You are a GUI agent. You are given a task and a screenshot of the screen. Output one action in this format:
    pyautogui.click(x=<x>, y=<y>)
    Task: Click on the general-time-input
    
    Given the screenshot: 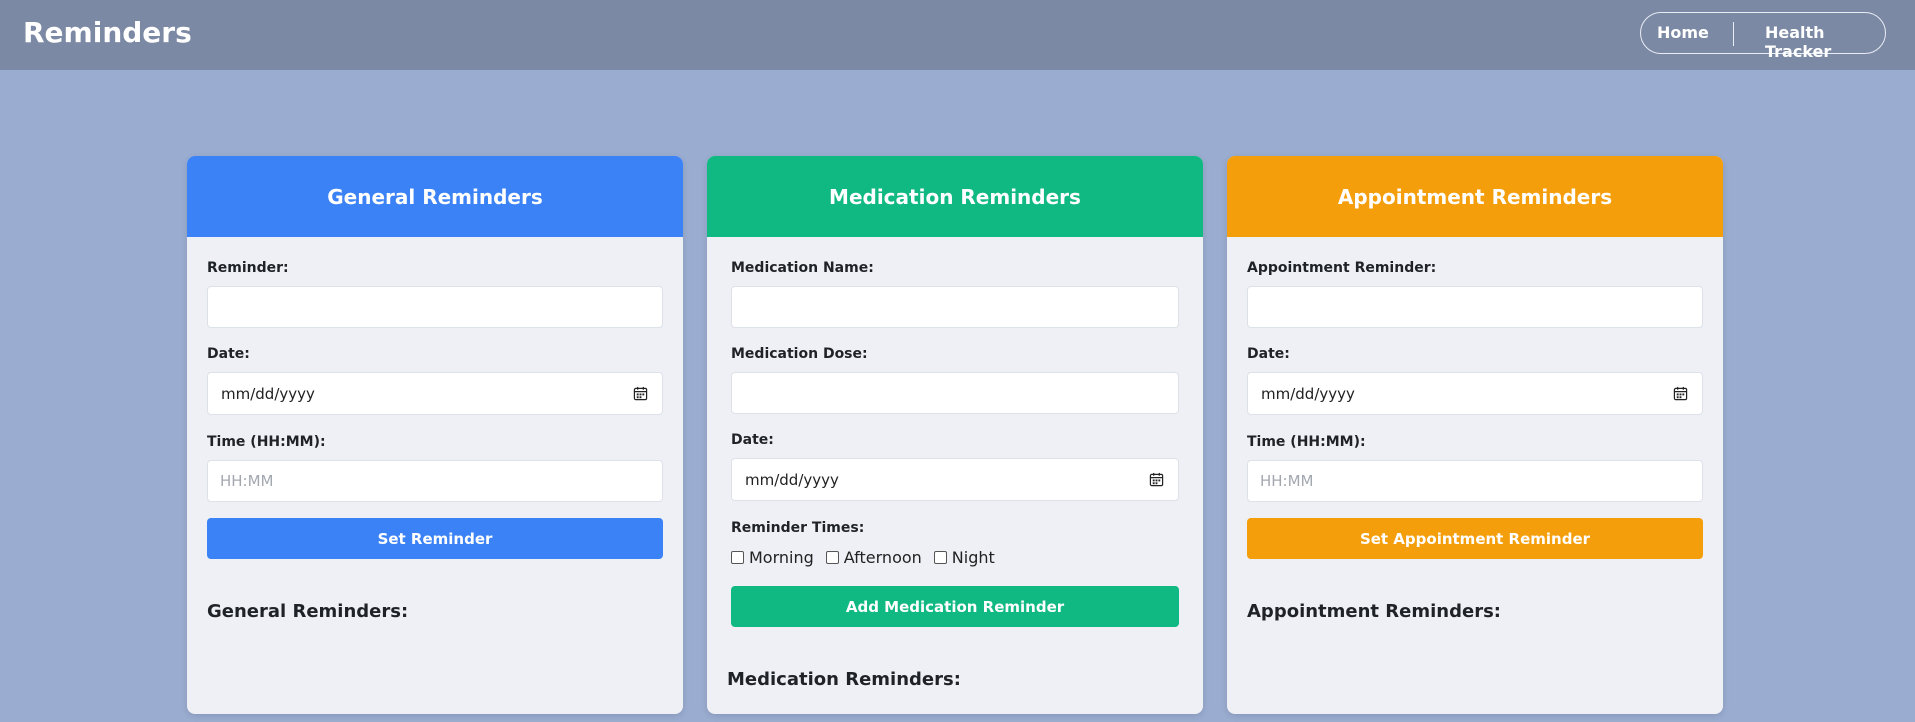 What is the action you would take?
    pyautogui.click(x=435, y=481)
    